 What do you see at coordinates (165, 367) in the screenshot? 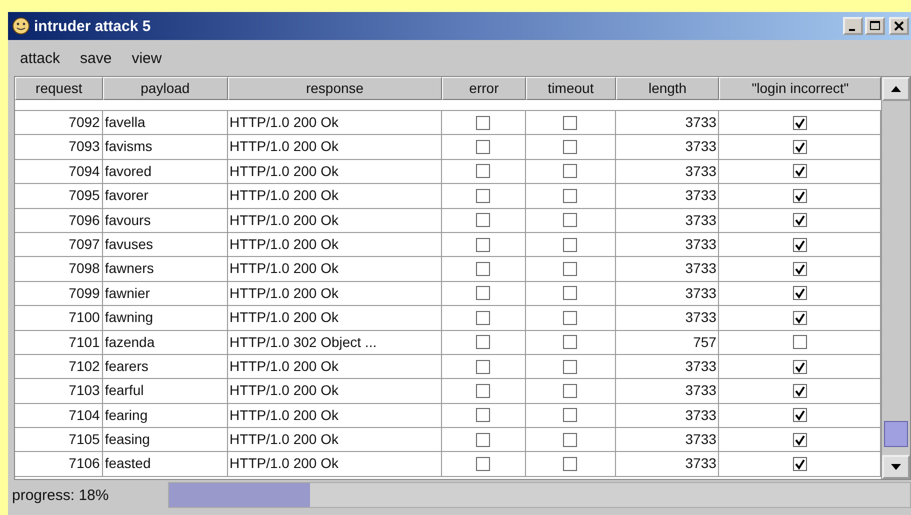
I see `table-cell: fearers` at bounding box center [165, 367].